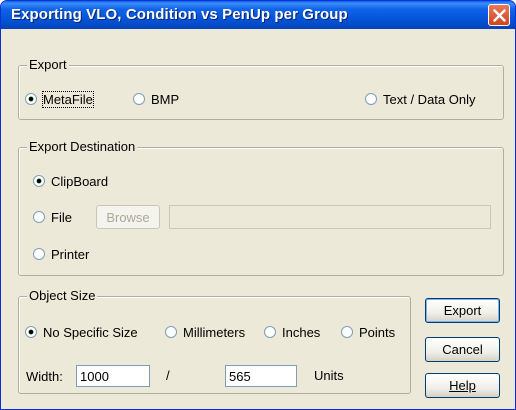 This screenshot has width=516, height=410. I want to click on clipboard-label: ClipBoard, so click(80, 181).